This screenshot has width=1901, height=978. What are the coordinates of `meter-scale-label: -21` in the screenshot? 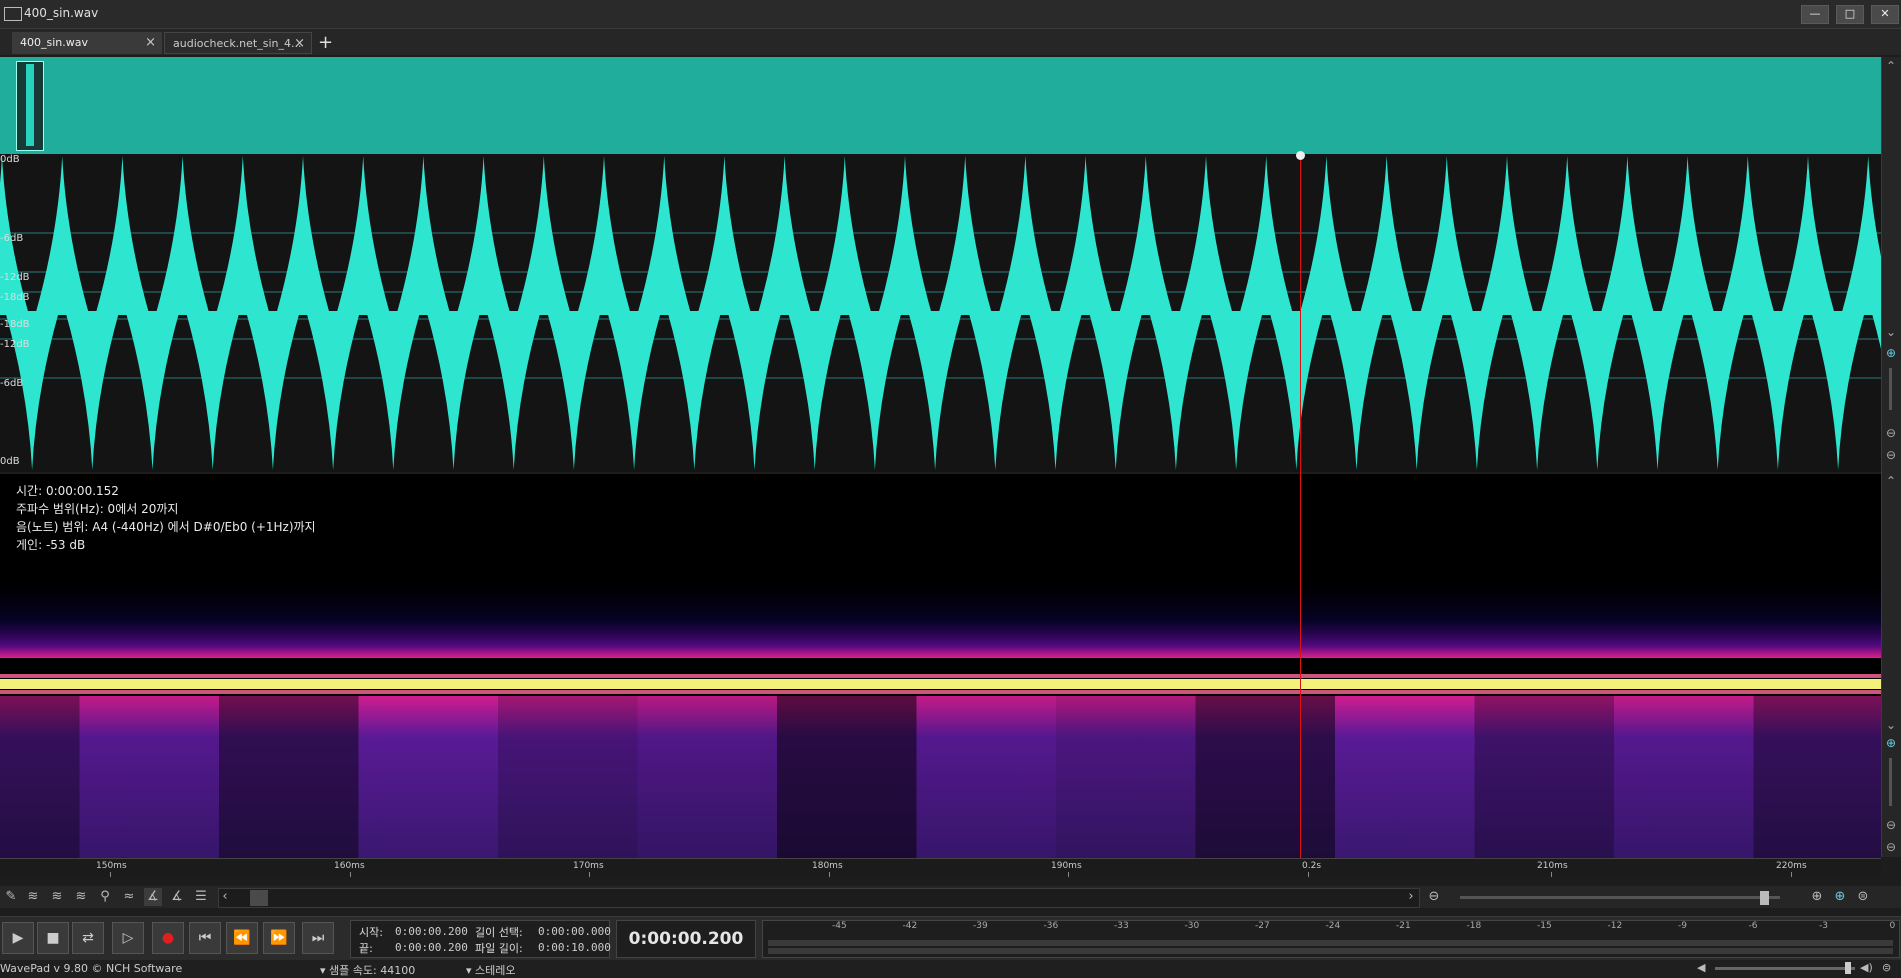 It's located at (1403, 926).